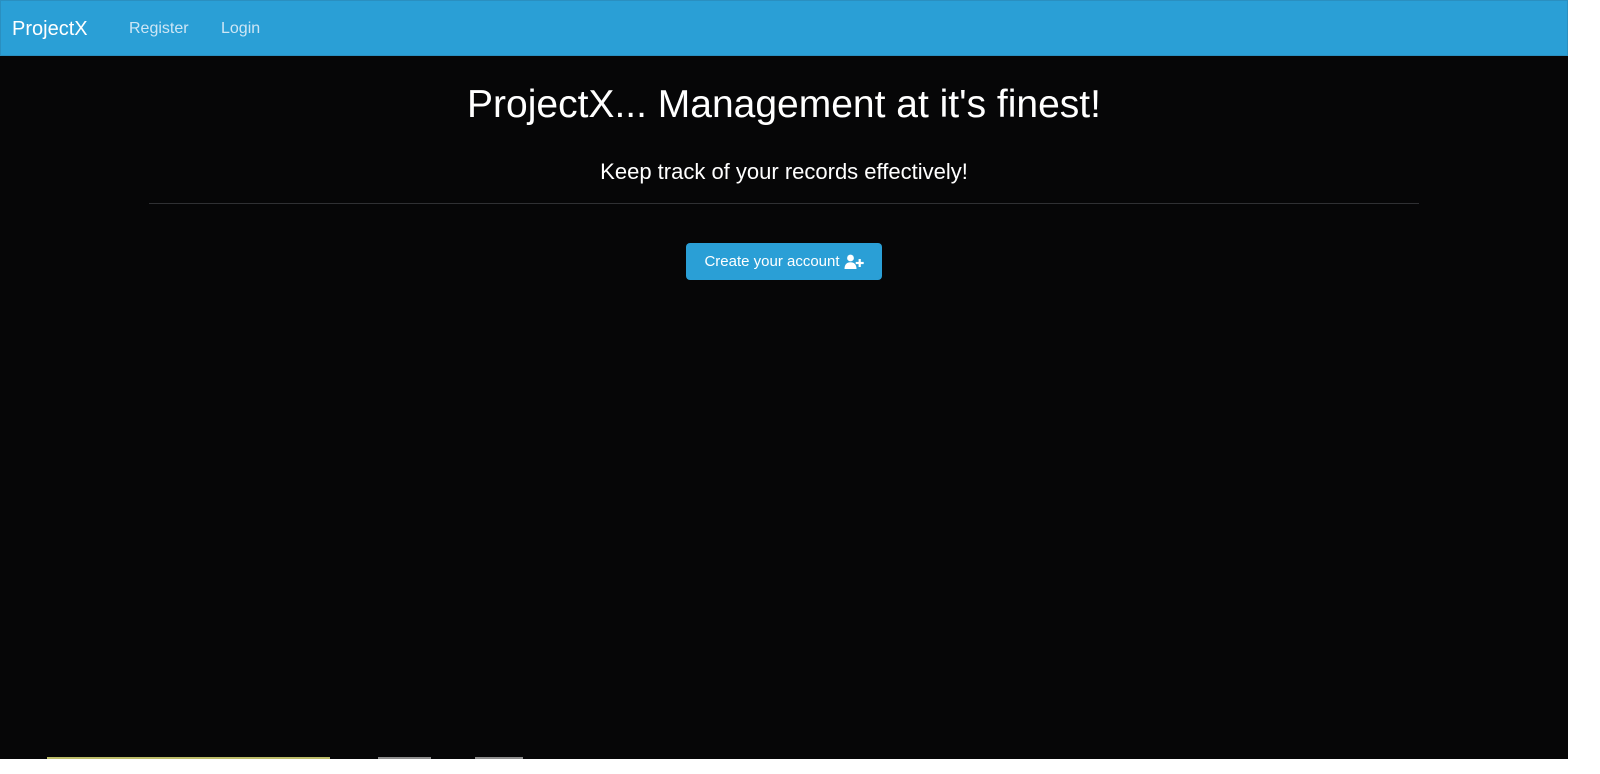  What do you see at coordinates (784, 203) in the screenshot?
I see `hero-divider` at bounding box center [784, 203].